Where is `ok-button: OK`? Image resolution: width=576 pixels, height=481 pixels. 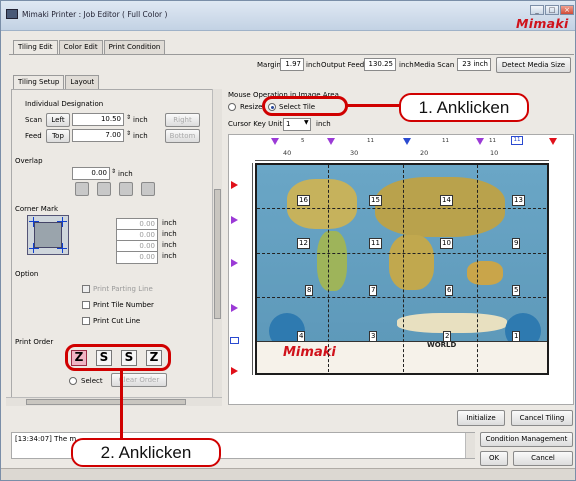
ok-button: OK is located at coordinates (494, 458).